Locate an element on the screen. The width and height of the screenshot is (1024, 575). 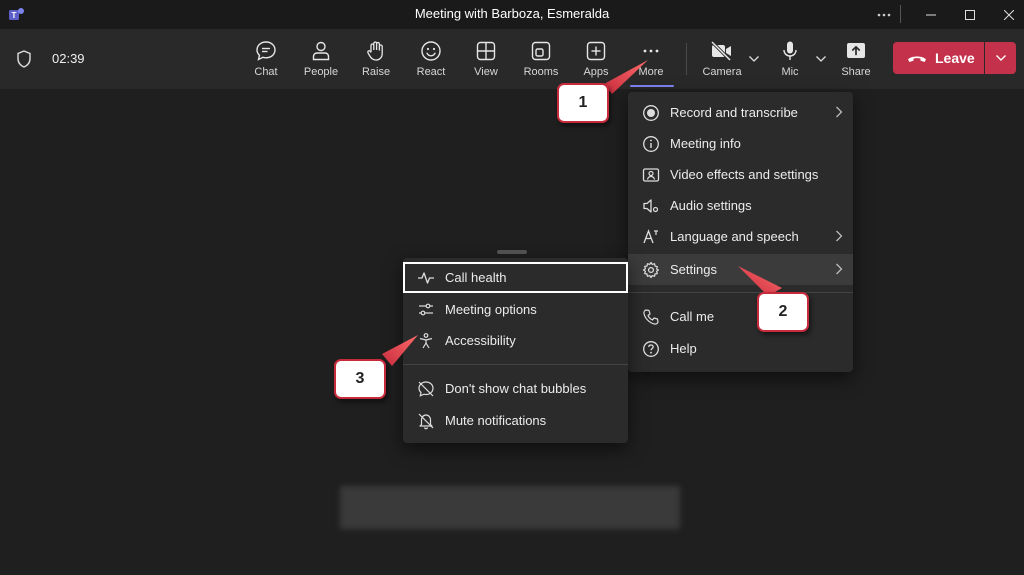
microphone-icon is located at coordinates (790, 50).